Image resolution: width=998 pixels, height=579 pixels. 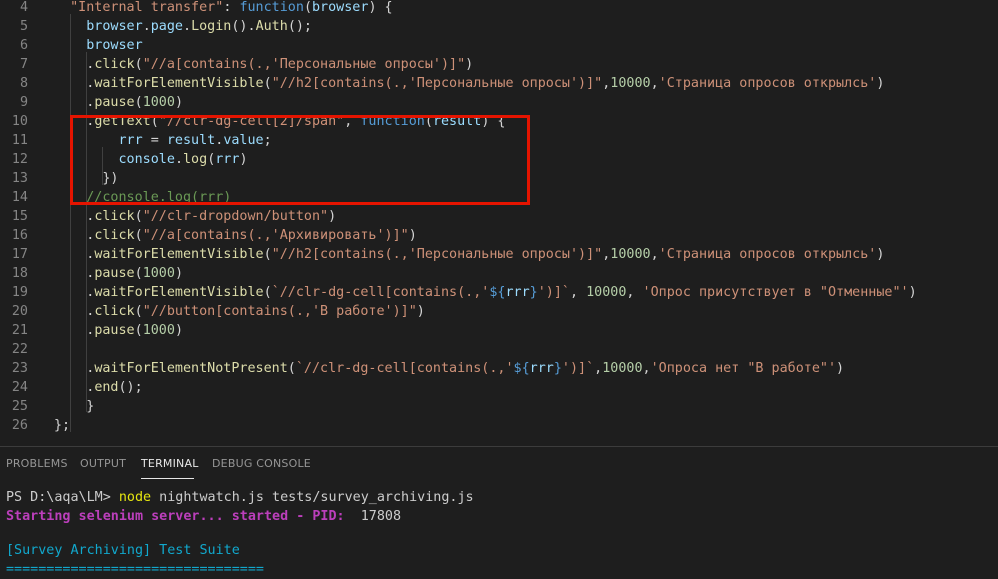 I want to click on terminal-prompt: PS D:\aqa\LM>, so click(x=62, y=497).